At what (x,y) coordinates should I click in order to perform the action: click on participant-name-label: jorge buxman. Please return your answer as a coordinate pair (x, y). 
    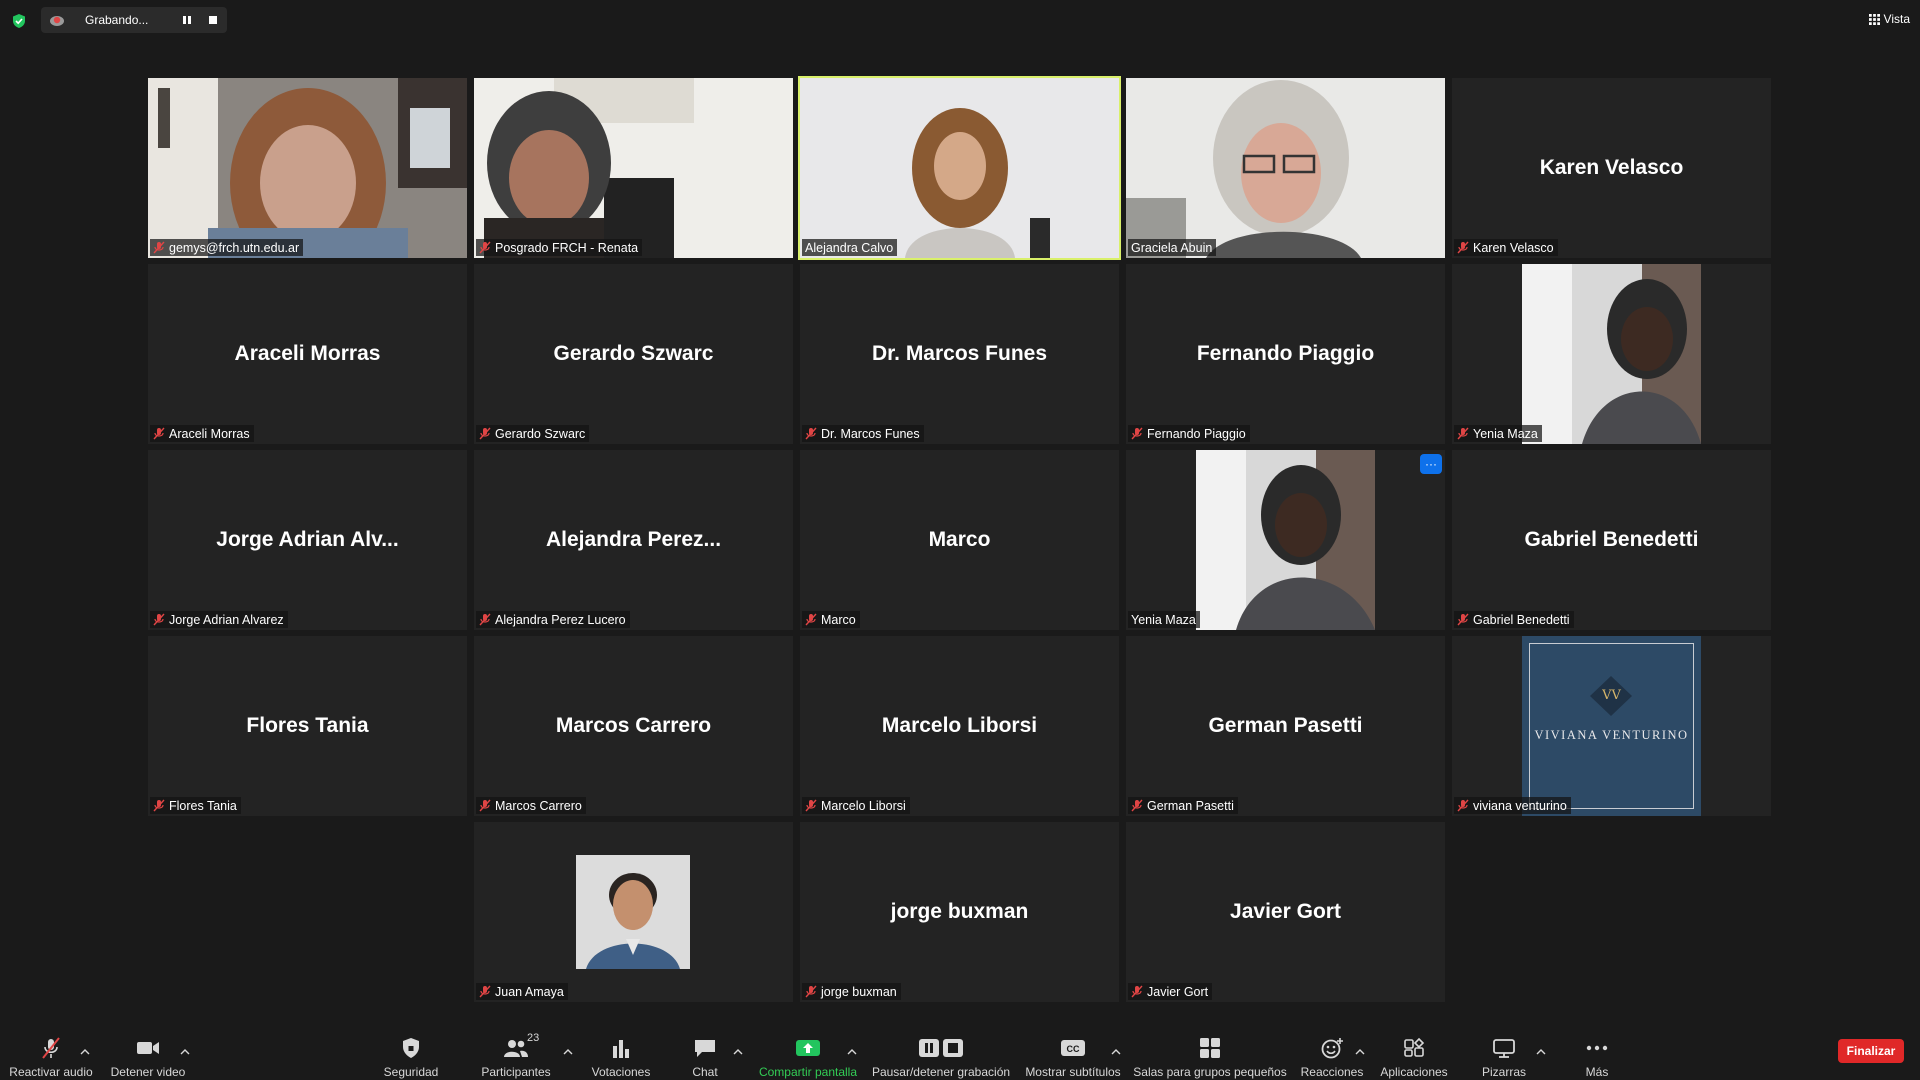
    Looking at the image, I should click on (851, 991).